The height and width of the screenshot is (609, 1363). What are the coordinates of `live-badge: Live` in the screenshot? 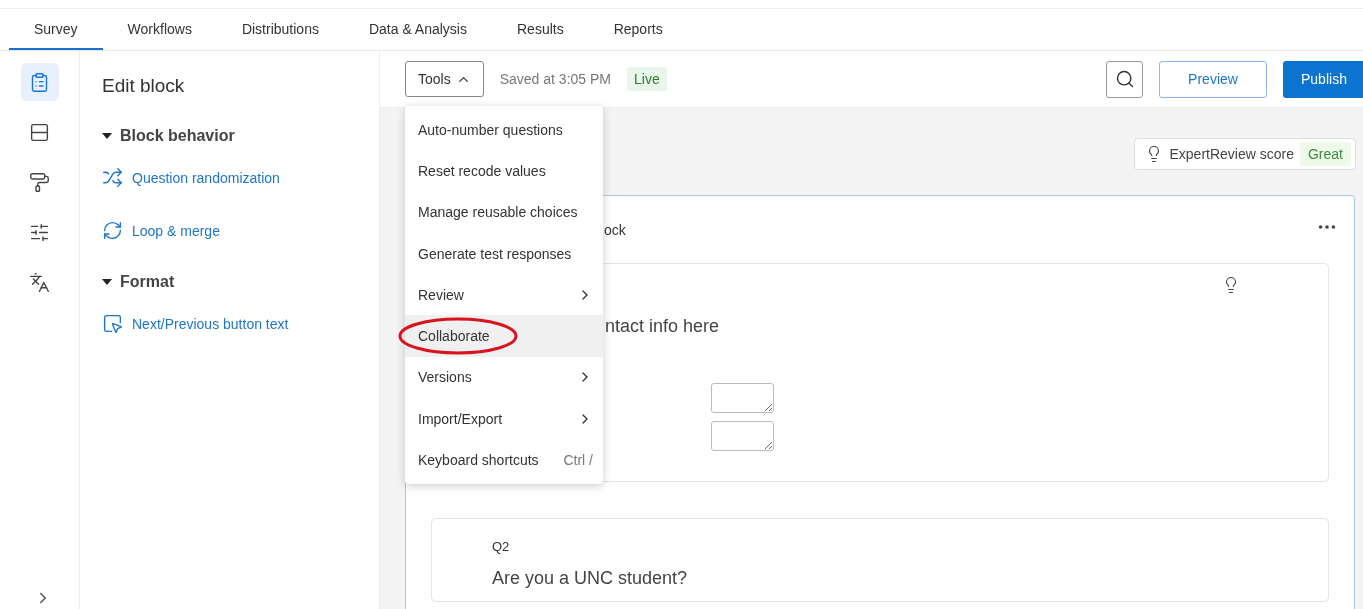 It's located at (647, 79).